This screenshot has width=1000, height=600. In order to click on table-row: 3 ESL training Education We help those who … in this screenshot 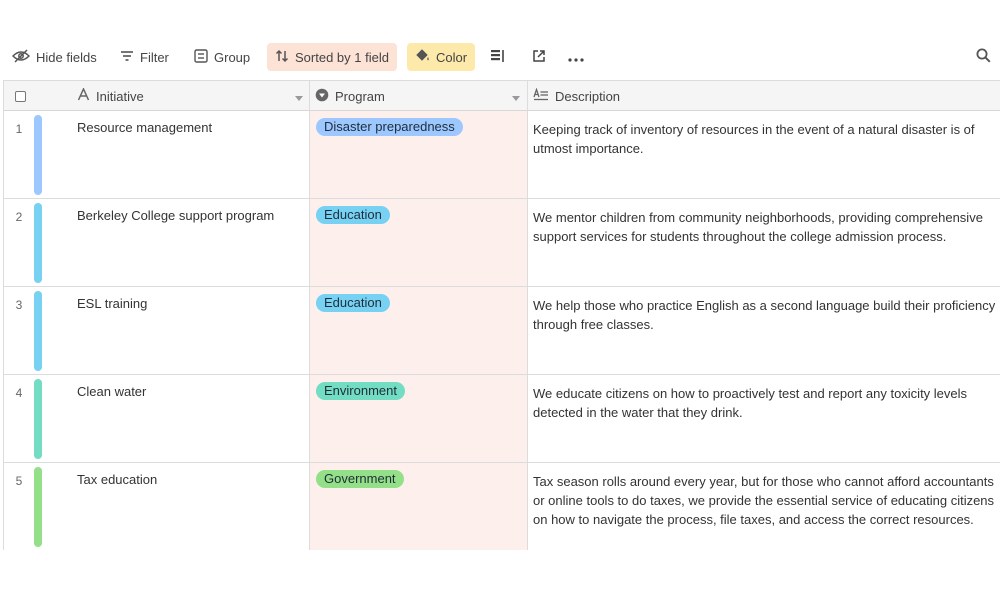, I will do `click(502, 331)`.